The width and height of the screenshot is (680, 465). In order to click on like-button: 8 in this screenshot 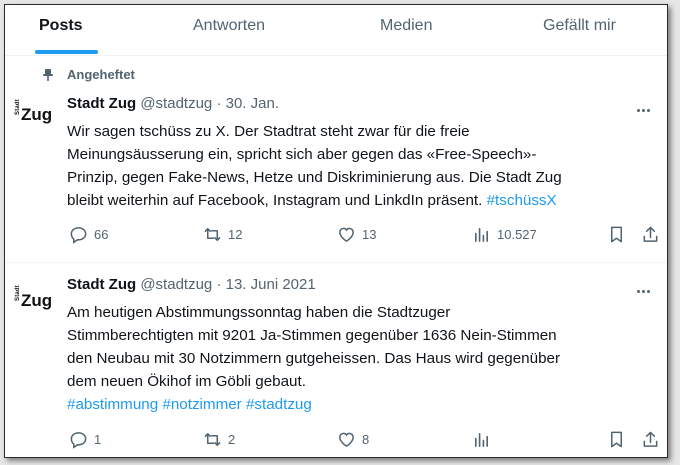, I will do `click(353, 439)`.